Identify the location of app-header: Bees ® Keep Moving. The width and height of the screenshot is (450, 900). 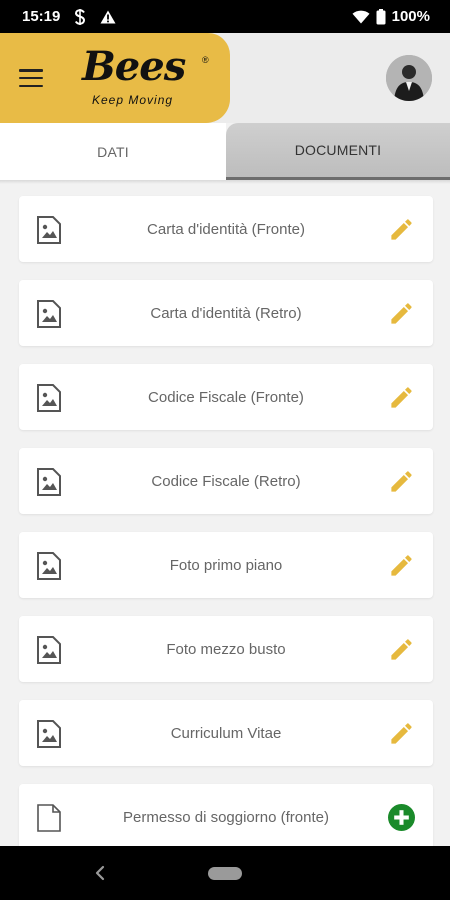
(225, 78).